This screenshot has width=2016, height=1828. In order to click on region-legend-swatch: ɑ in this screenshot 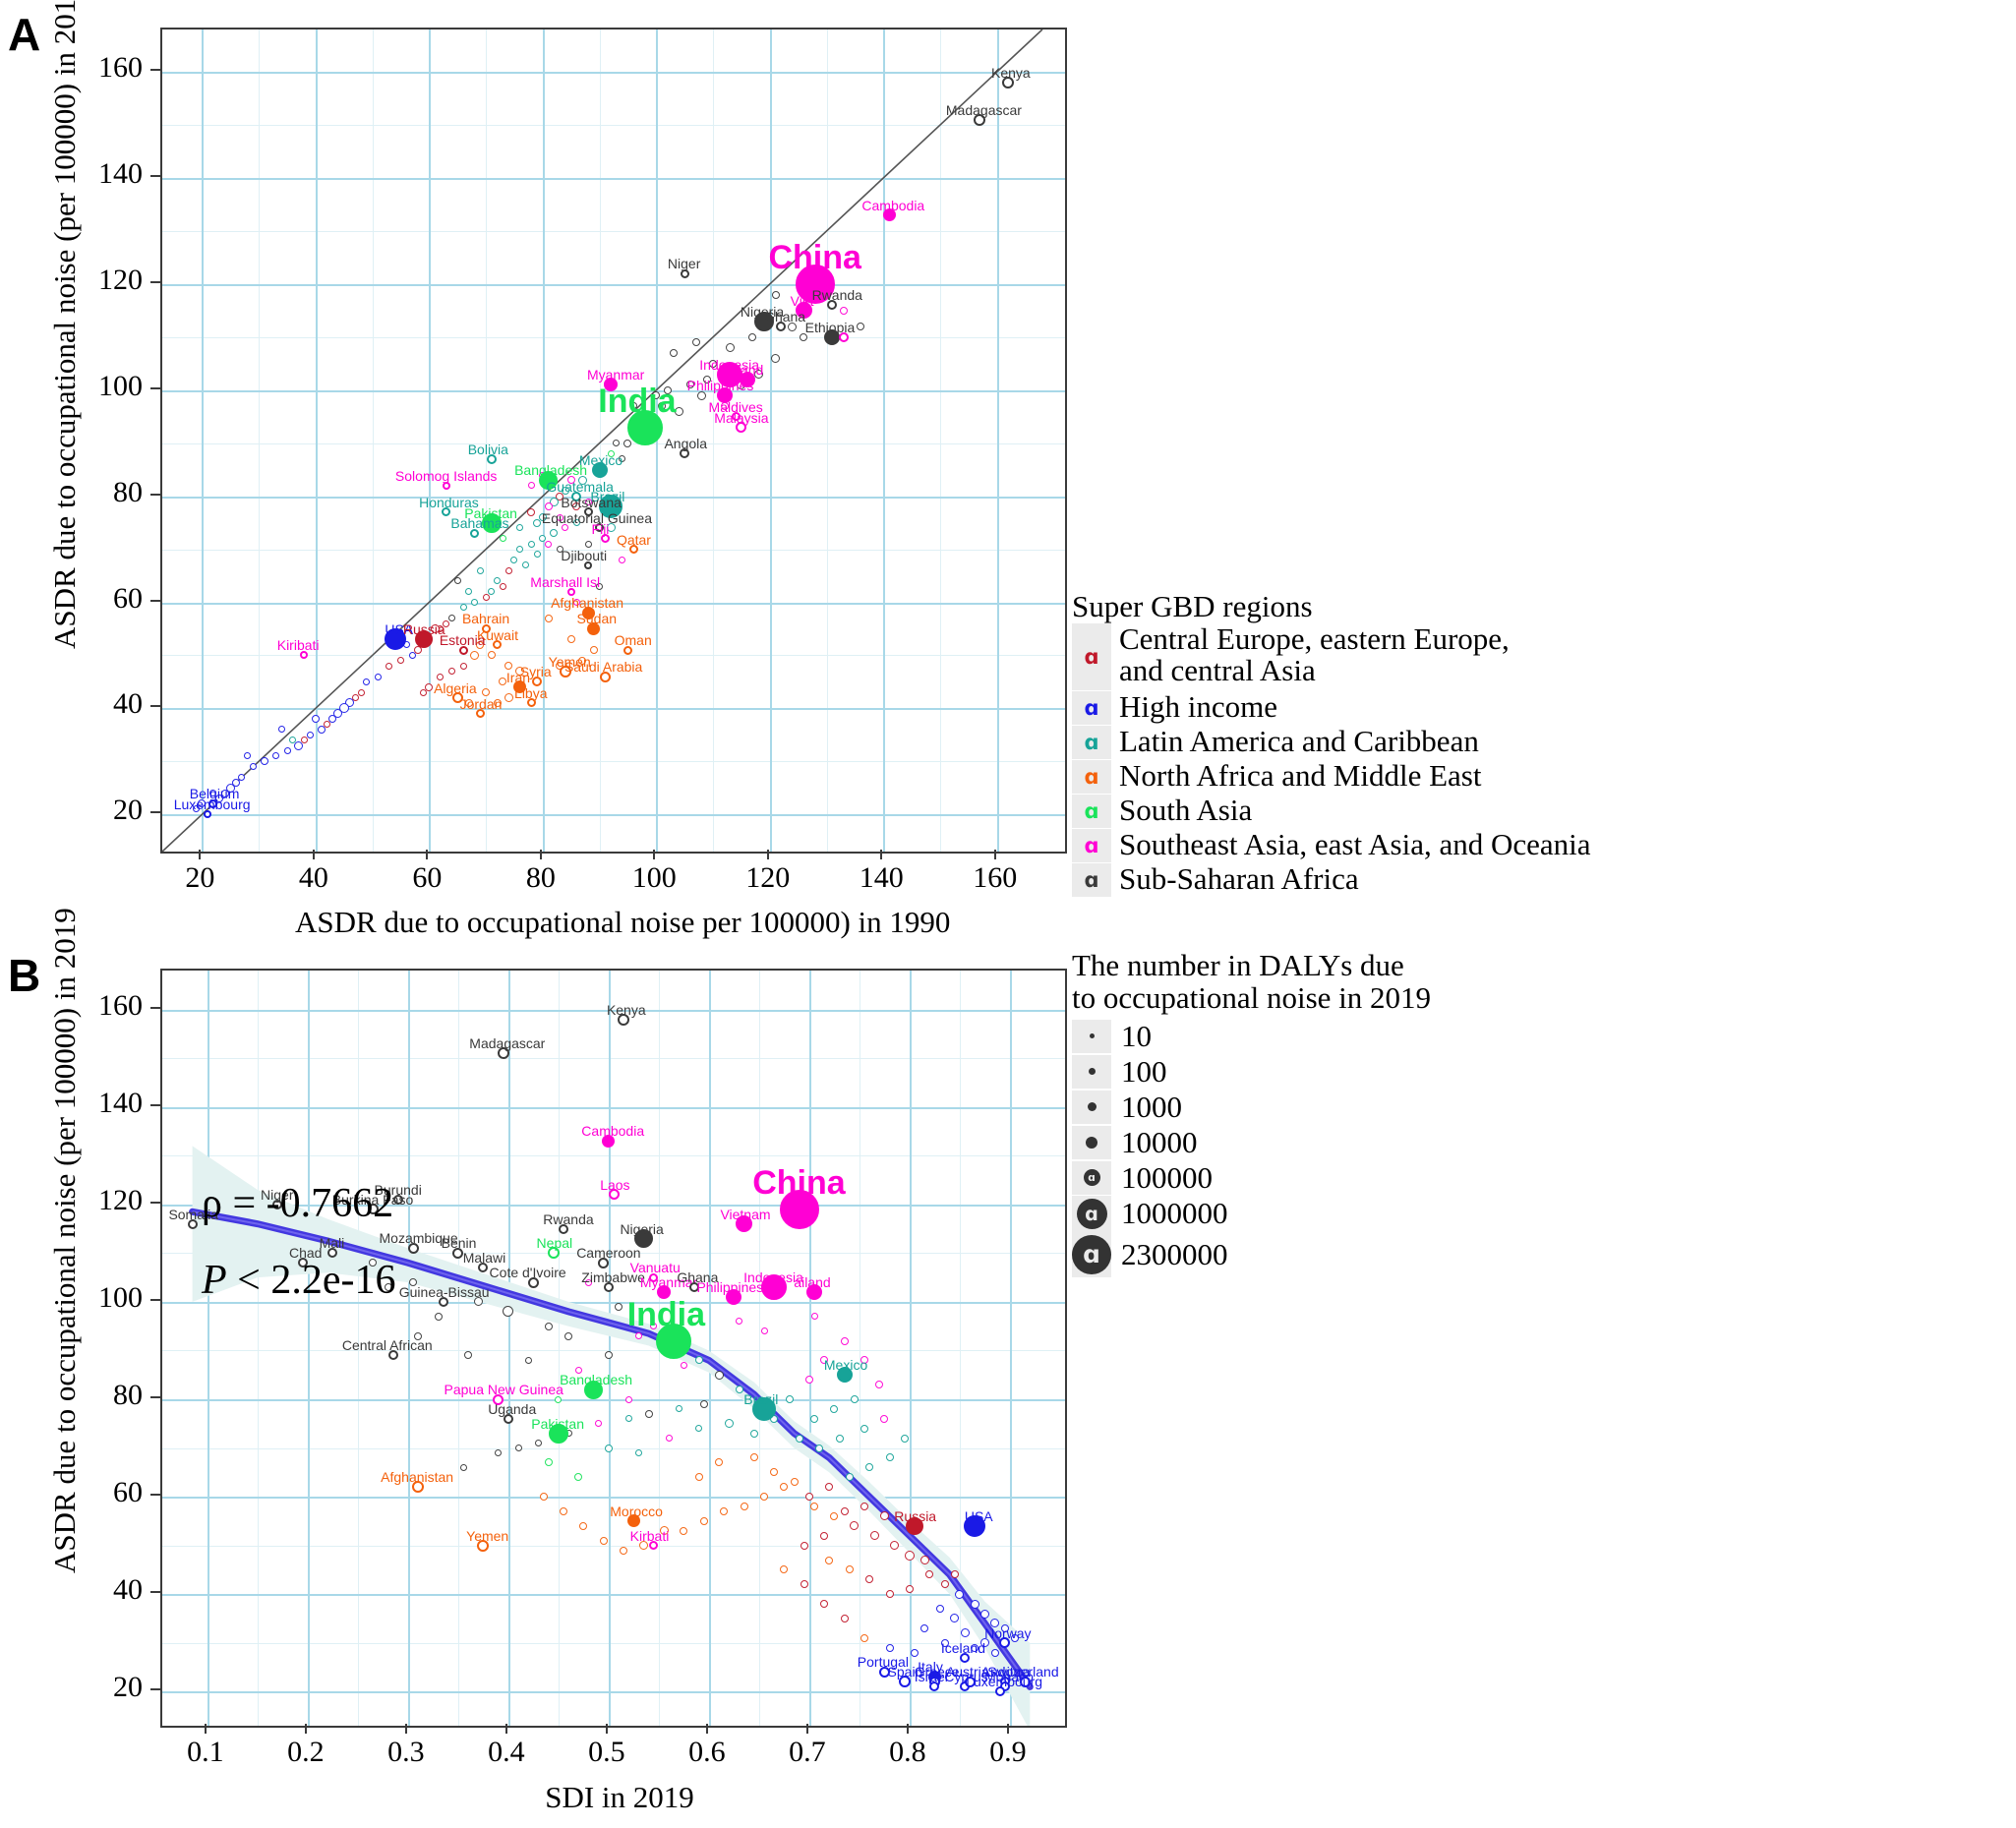, I will do `click(1091, 812)`.